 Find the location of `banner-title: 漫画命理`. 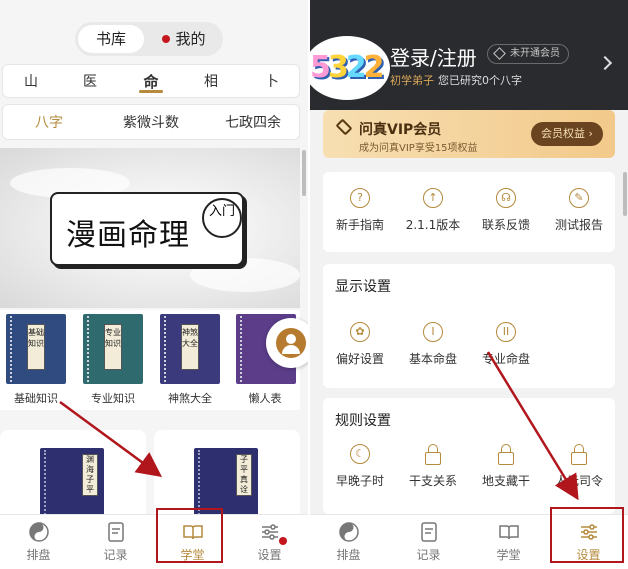

banner-title: 漫画命理 is located at coordinates (128, 235).